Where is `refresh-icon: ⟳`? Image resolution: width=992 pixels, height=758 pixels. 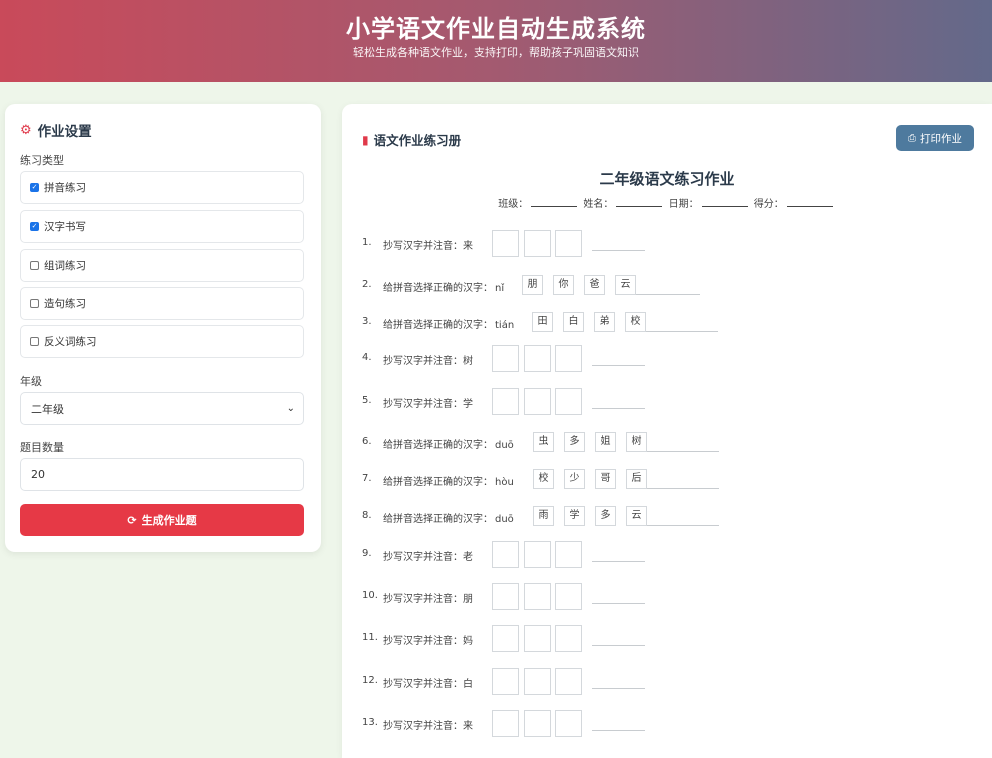 refresh-icon: ⟳ is located at coordinates (132, 520).